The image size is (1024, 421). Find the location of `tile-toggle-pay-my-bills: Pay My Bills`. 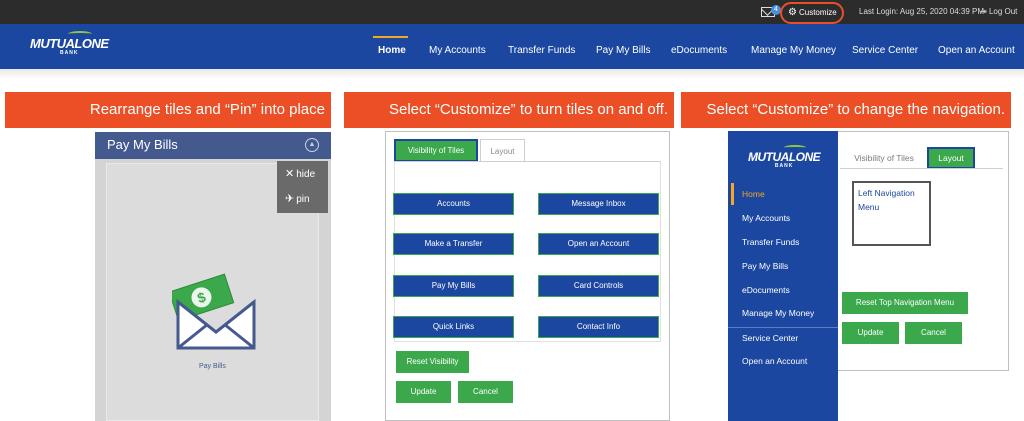

tile-toggle-pay-my-bills: Pay My Bills is located at coordinates (453, 286).